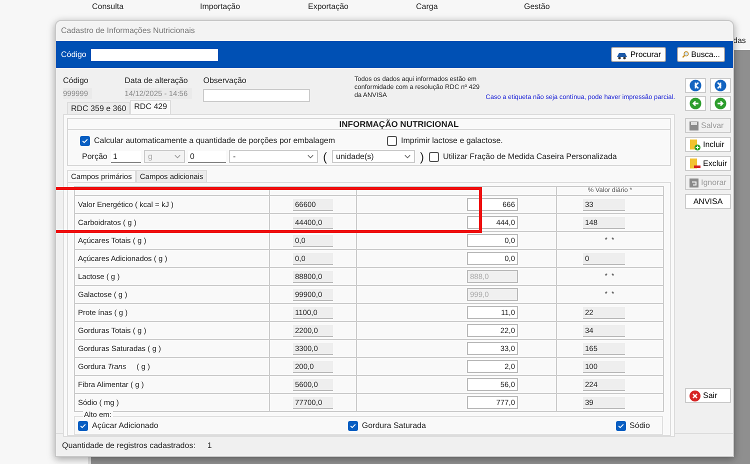 This screenshot has height=464, width=750. I want to click on menu-item: Importação, so click(254, 9).